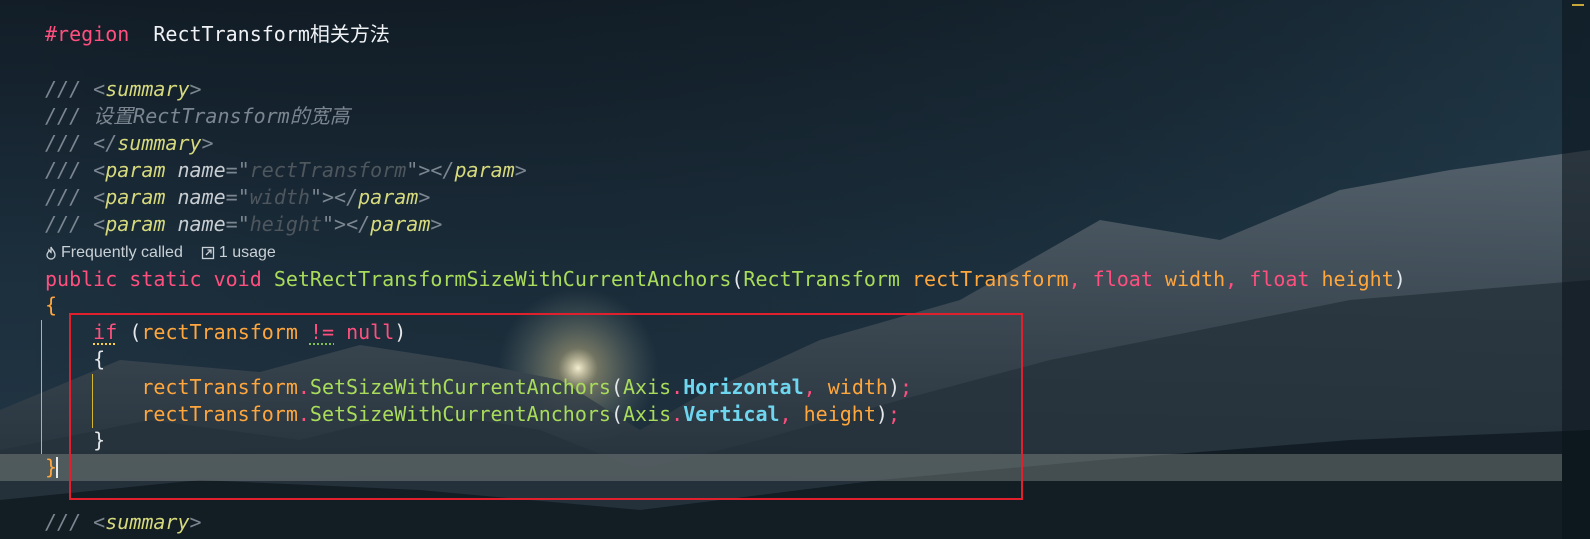  I want to click on indent-guide, so click(41, 387).